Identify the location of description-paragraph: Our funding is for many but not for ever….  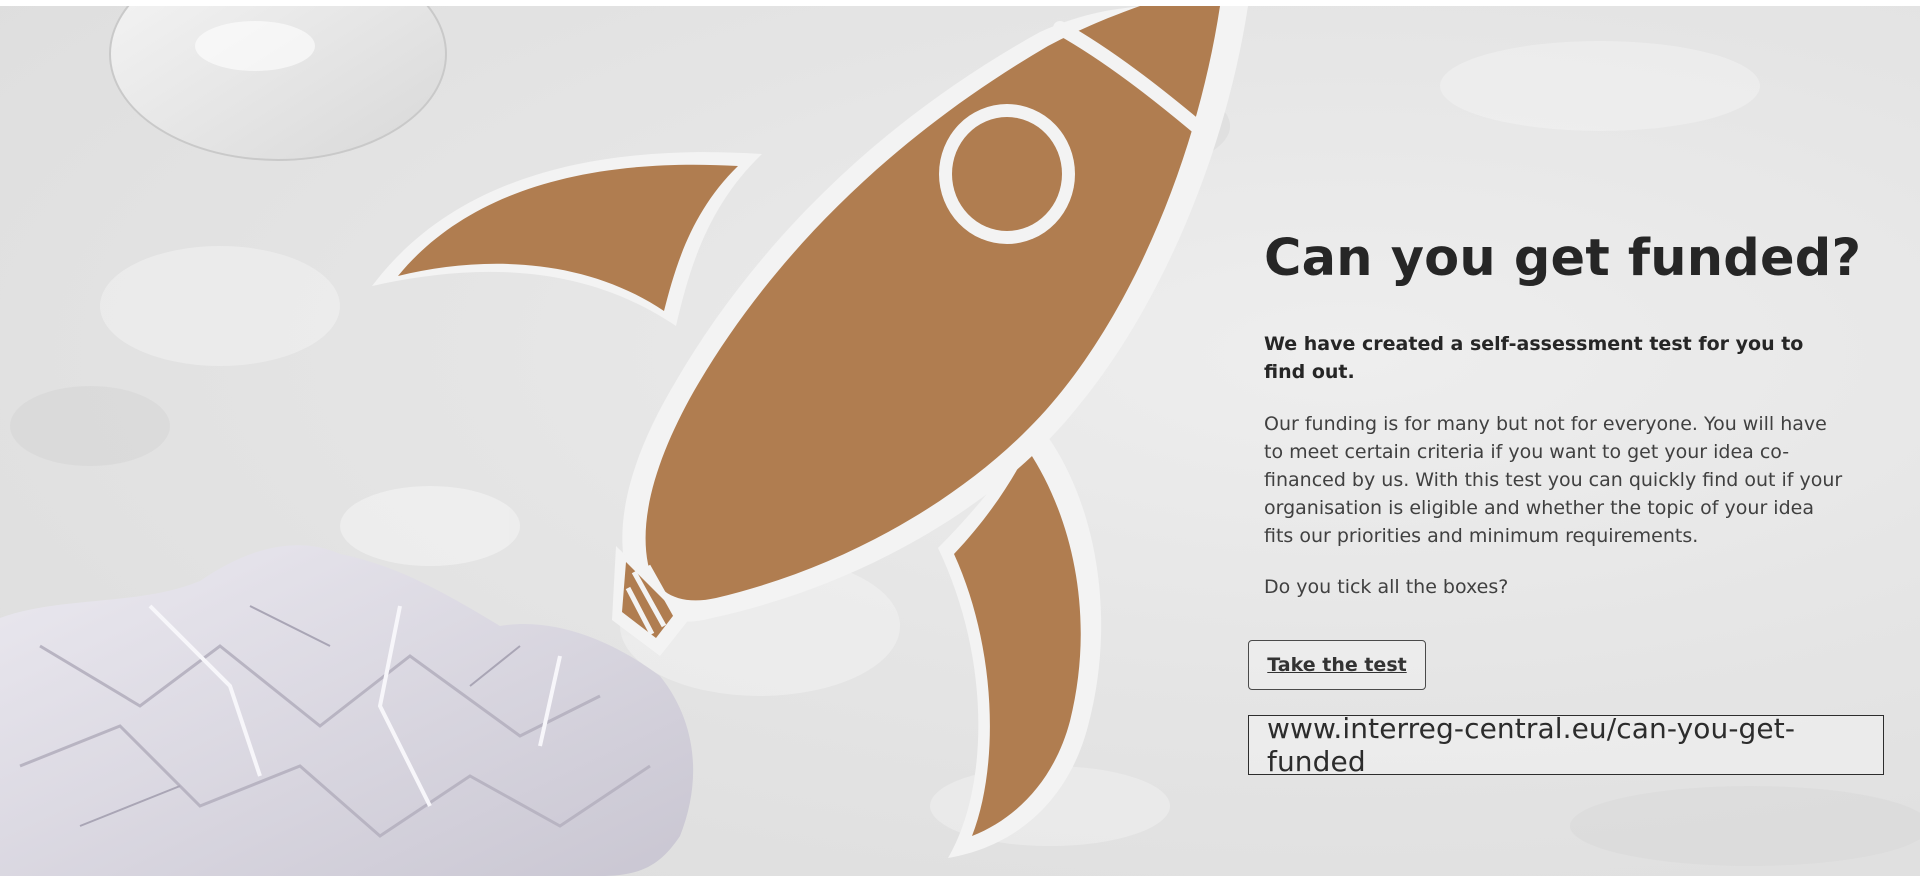
(1553, 480).